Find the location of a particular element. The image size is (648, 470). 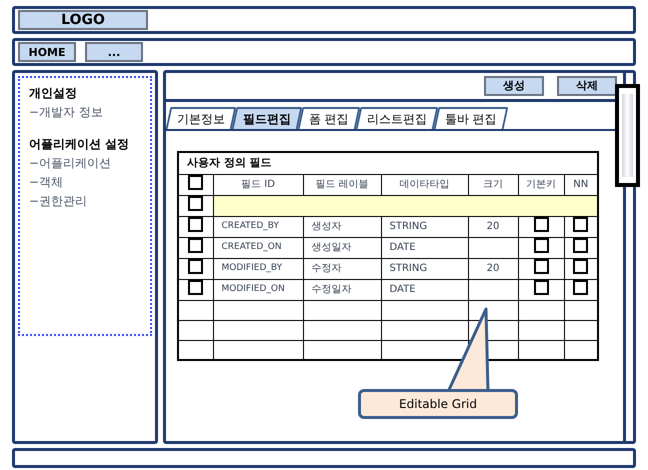

menu-heading: 어플리케이션 설정 is located at coordinates (79, 144).